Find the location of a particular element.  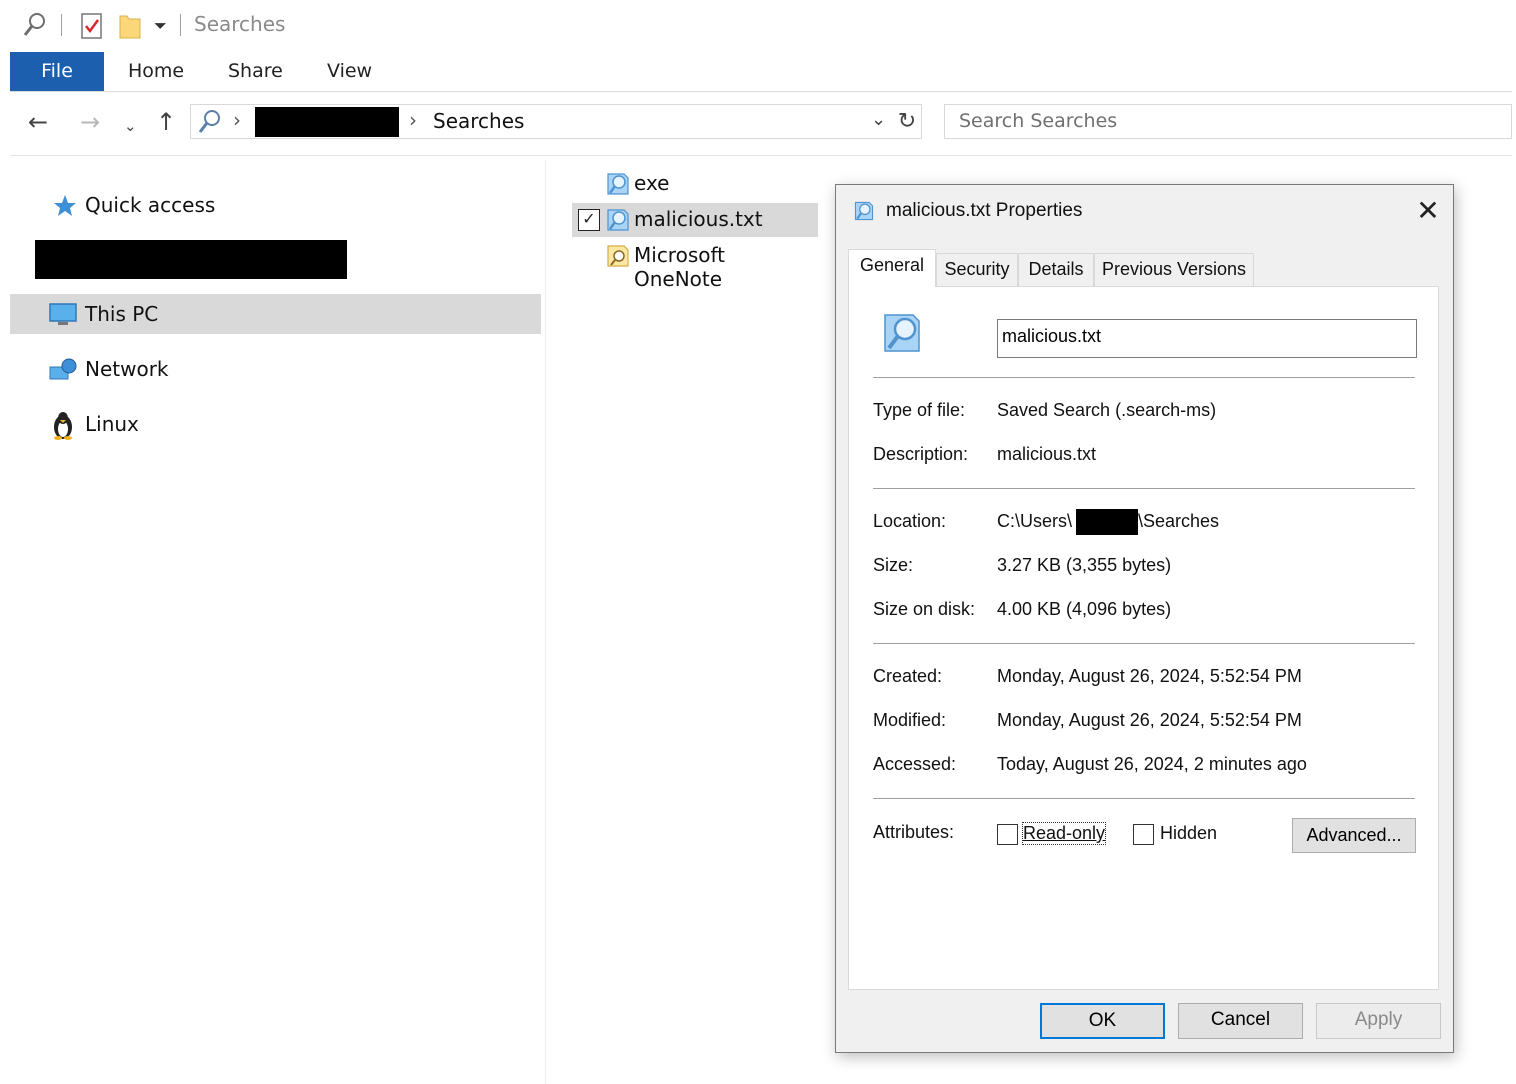

sidebar-item-linux: Linux is located at coordinates (275, 424).